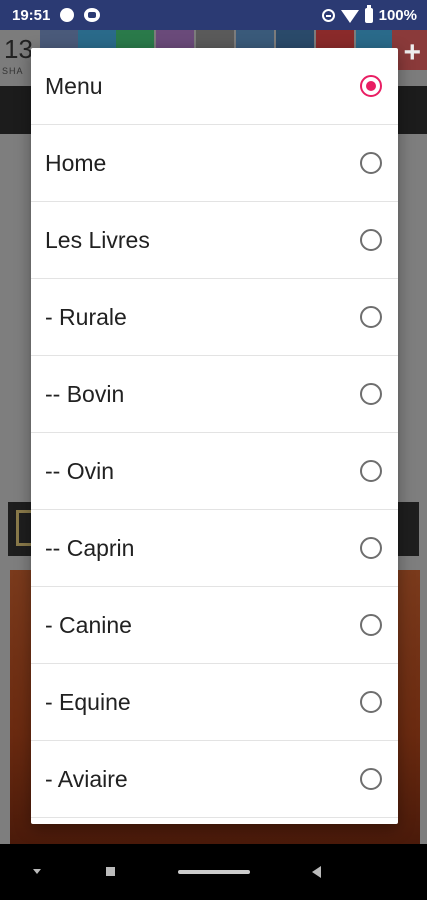  I want to click on option-label: - Aviaire, so click(86, 778).